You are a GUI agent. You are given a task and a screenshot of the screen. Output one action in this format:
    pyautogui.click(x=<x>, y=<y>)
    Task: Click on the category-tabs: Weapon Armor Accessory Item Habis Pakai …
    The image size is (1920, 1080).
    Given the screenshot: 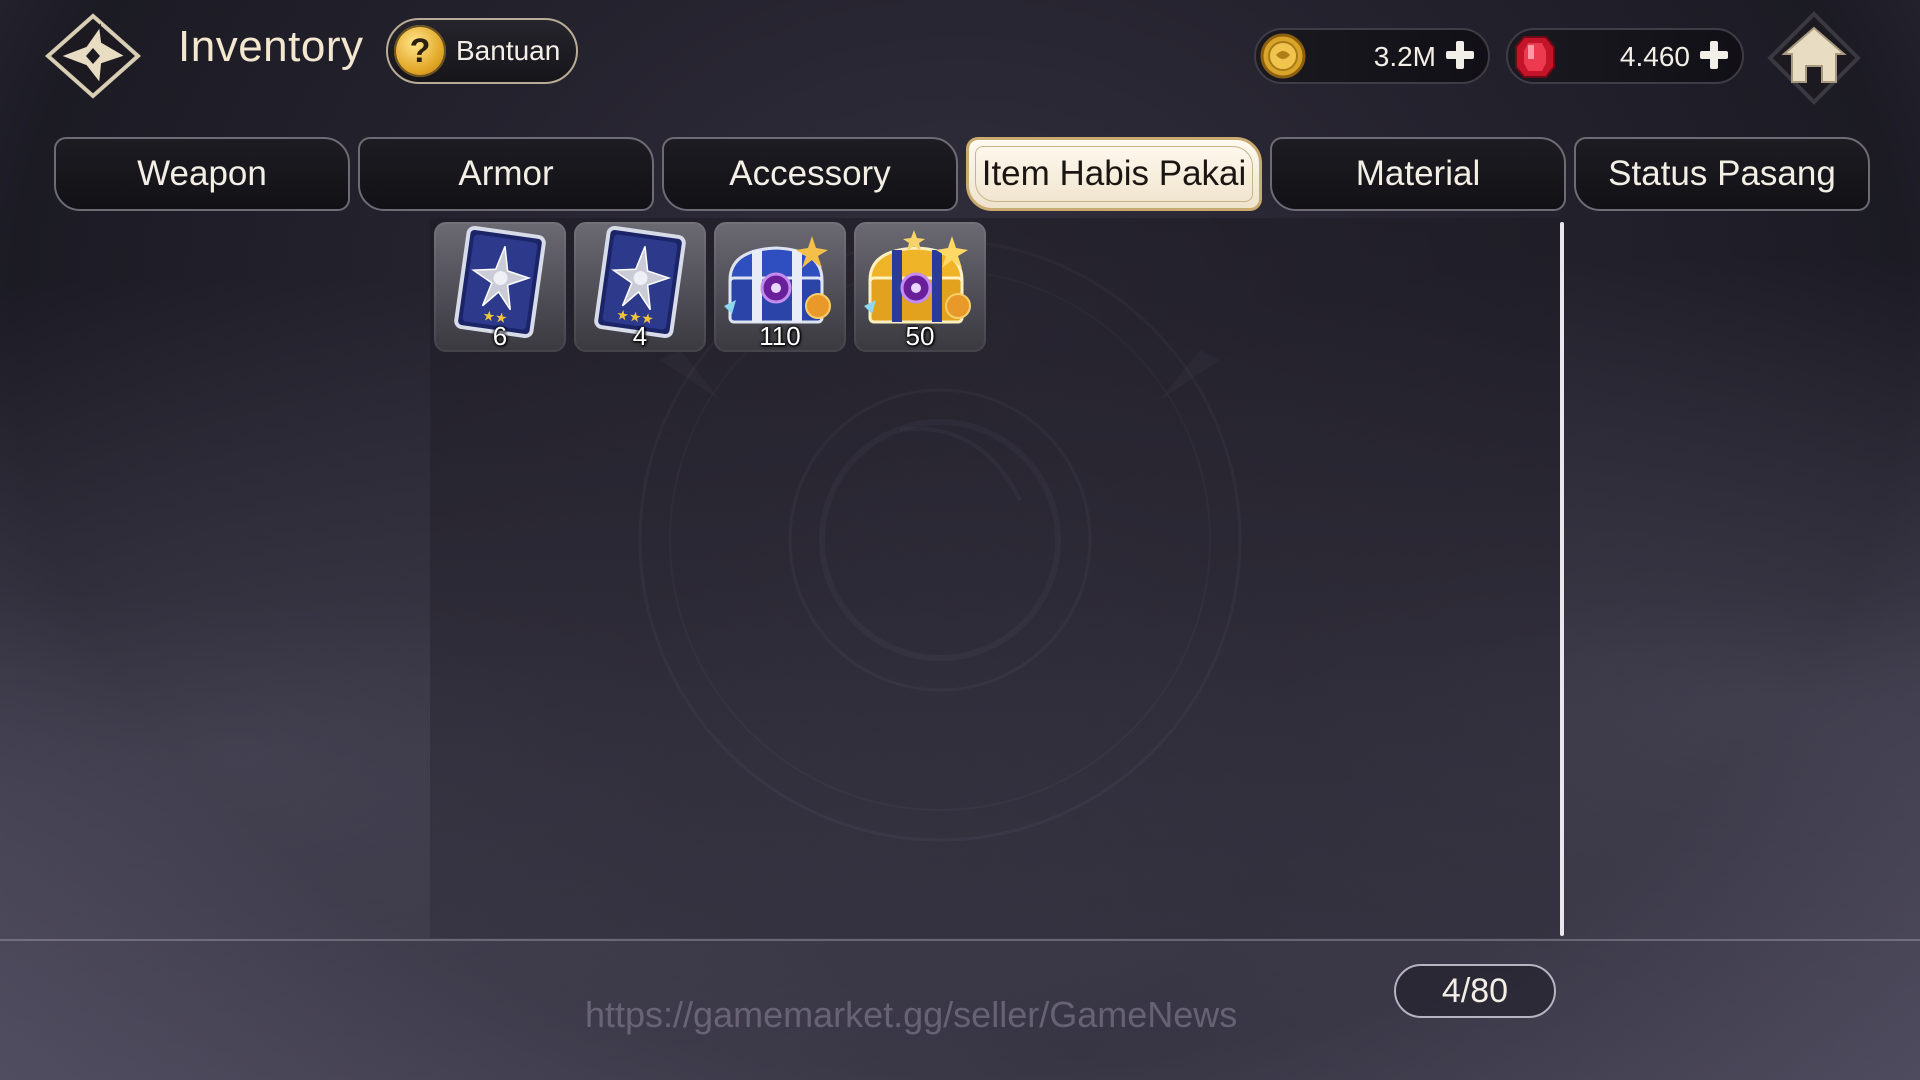 What is the action you would take?
    pyautogui.click(x=963, y=174)
    